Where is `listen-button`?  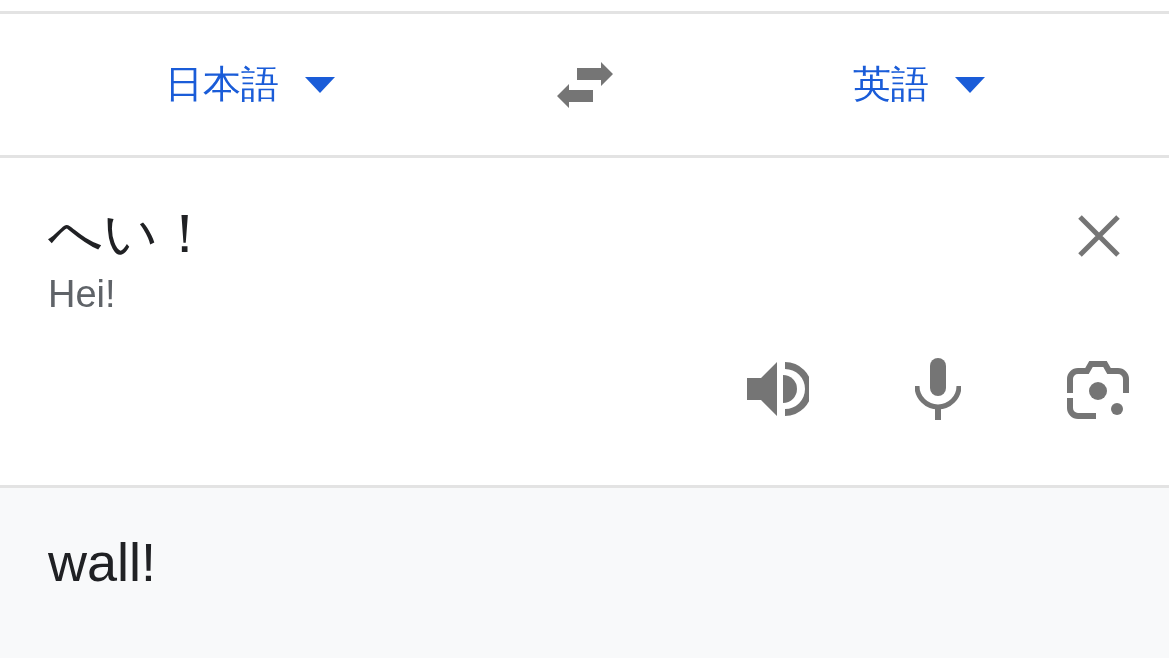
listen-button is located at coordinates (778, 389).